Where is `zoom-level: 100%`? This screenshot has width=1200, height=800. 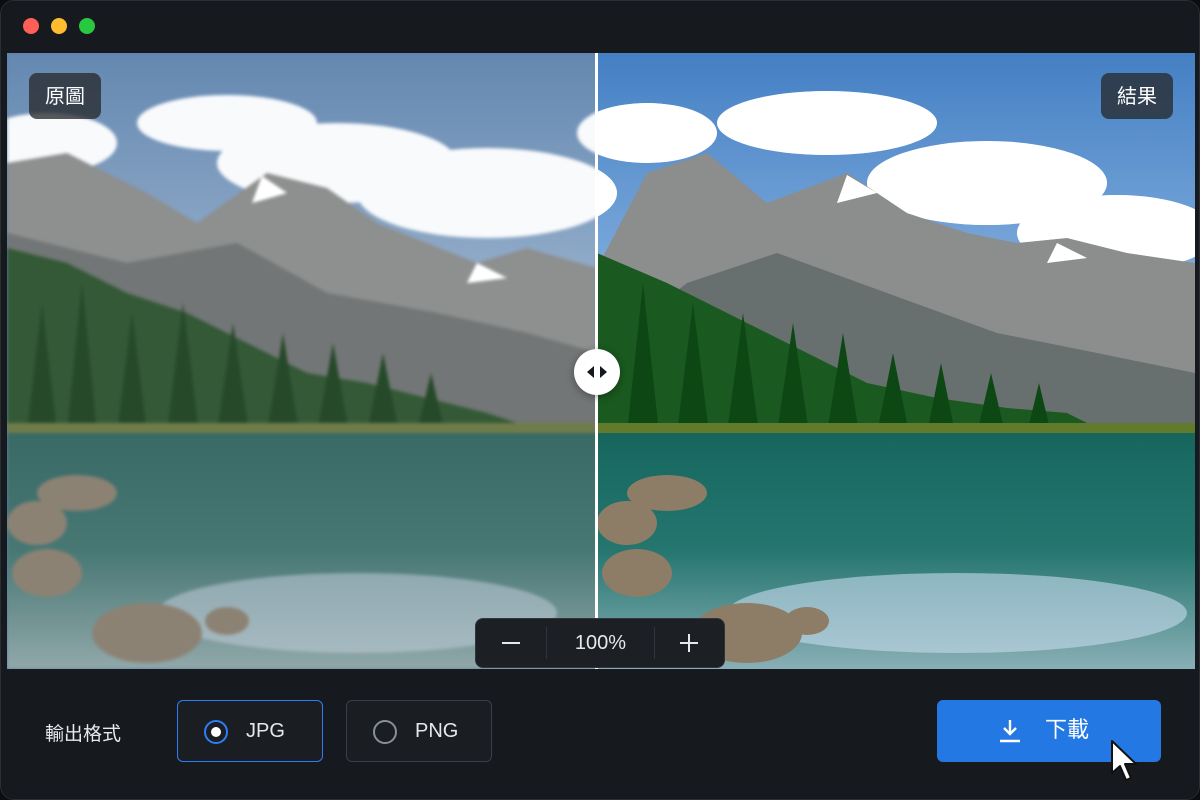
zoom-level: 100% is located at coordinates (600, 643).